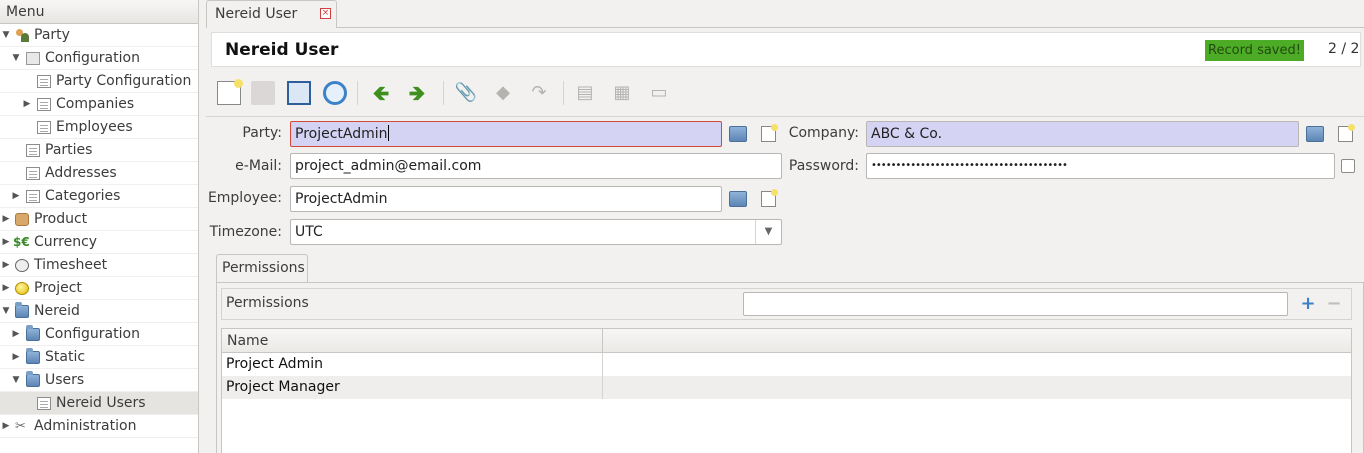 The width and height of the screenshot is (1364, 453). I want to click on table-row: Project Manager, so click(786, 387).